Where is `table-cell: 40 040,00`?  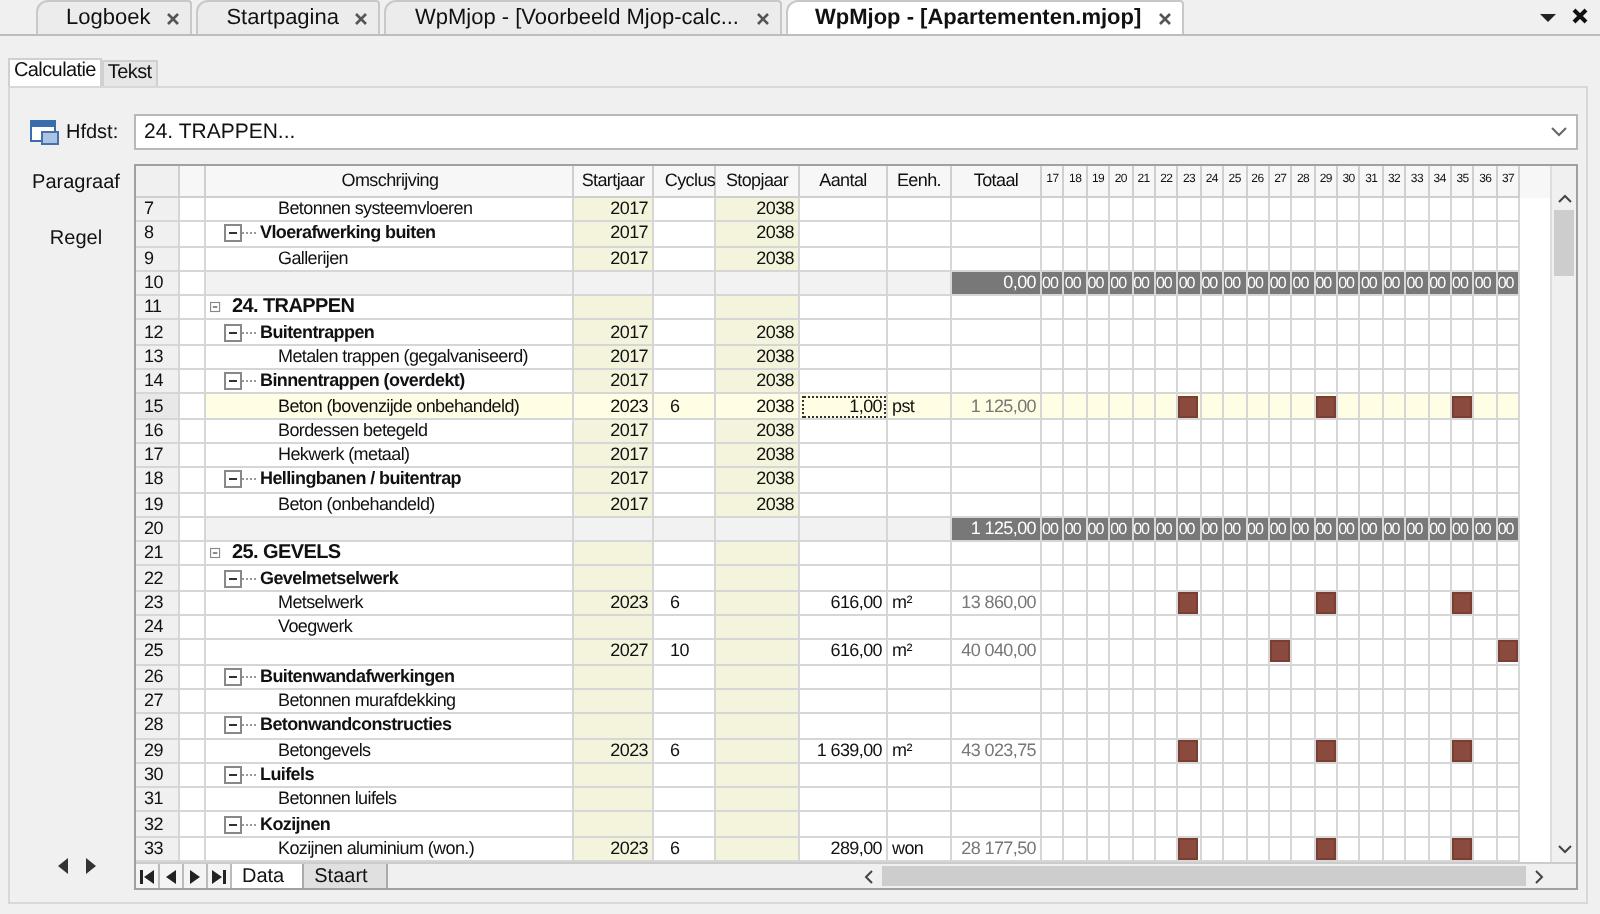
table-cell: 40 040,00 is located at coordinates (997, 653).